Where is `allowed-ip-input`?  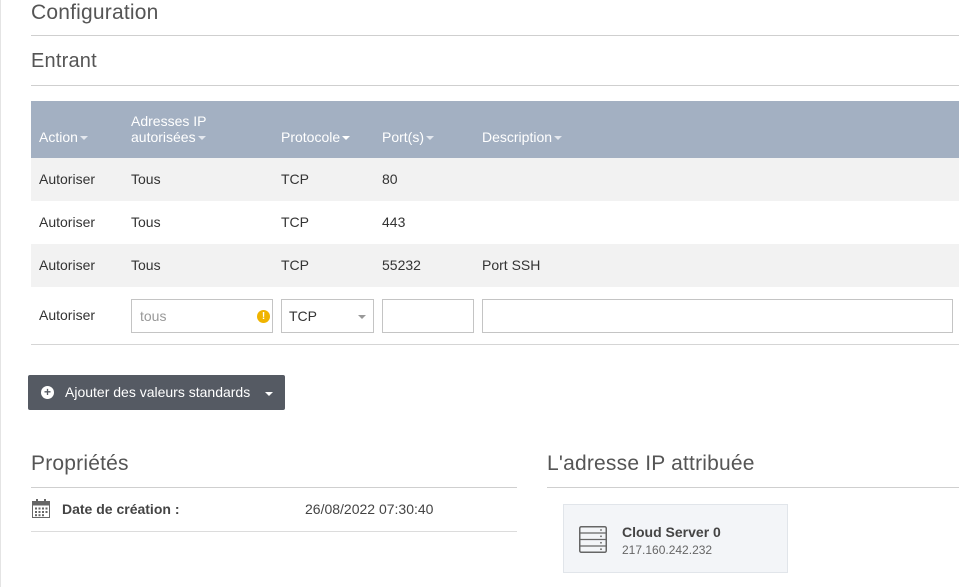 allowed-ip-input is located at coordinates (202, 316).